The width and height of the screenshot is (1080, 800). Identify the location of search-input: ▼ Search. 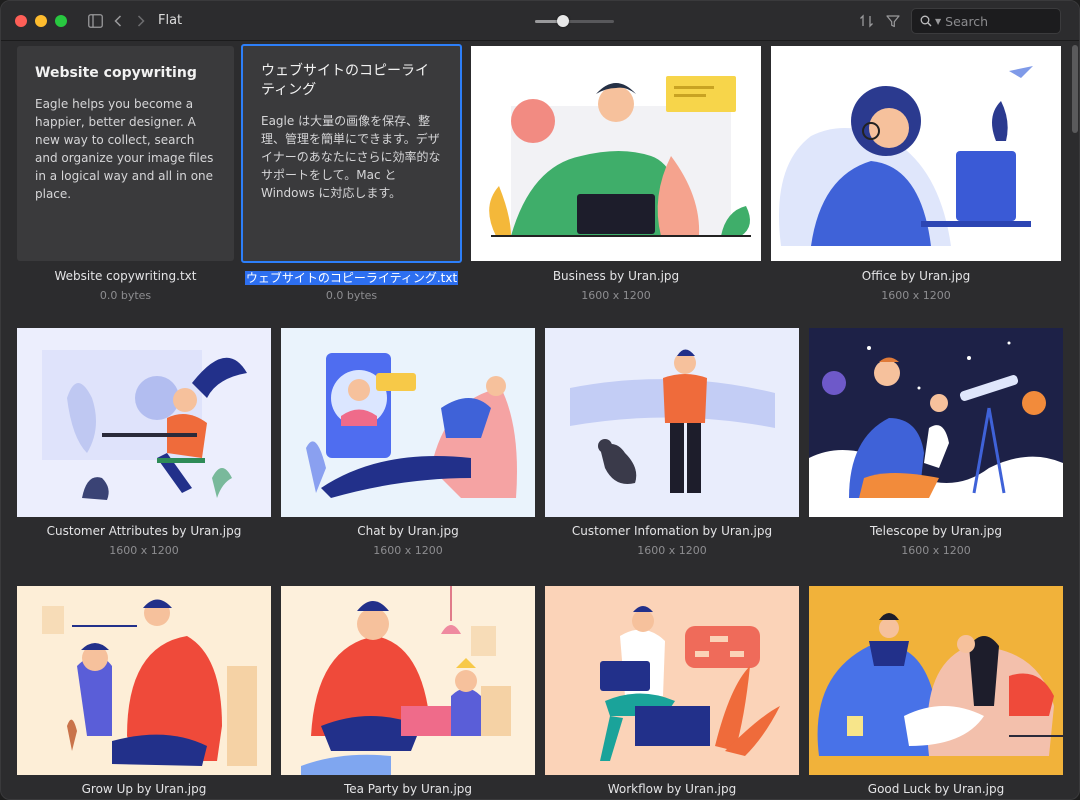
(986, 21).